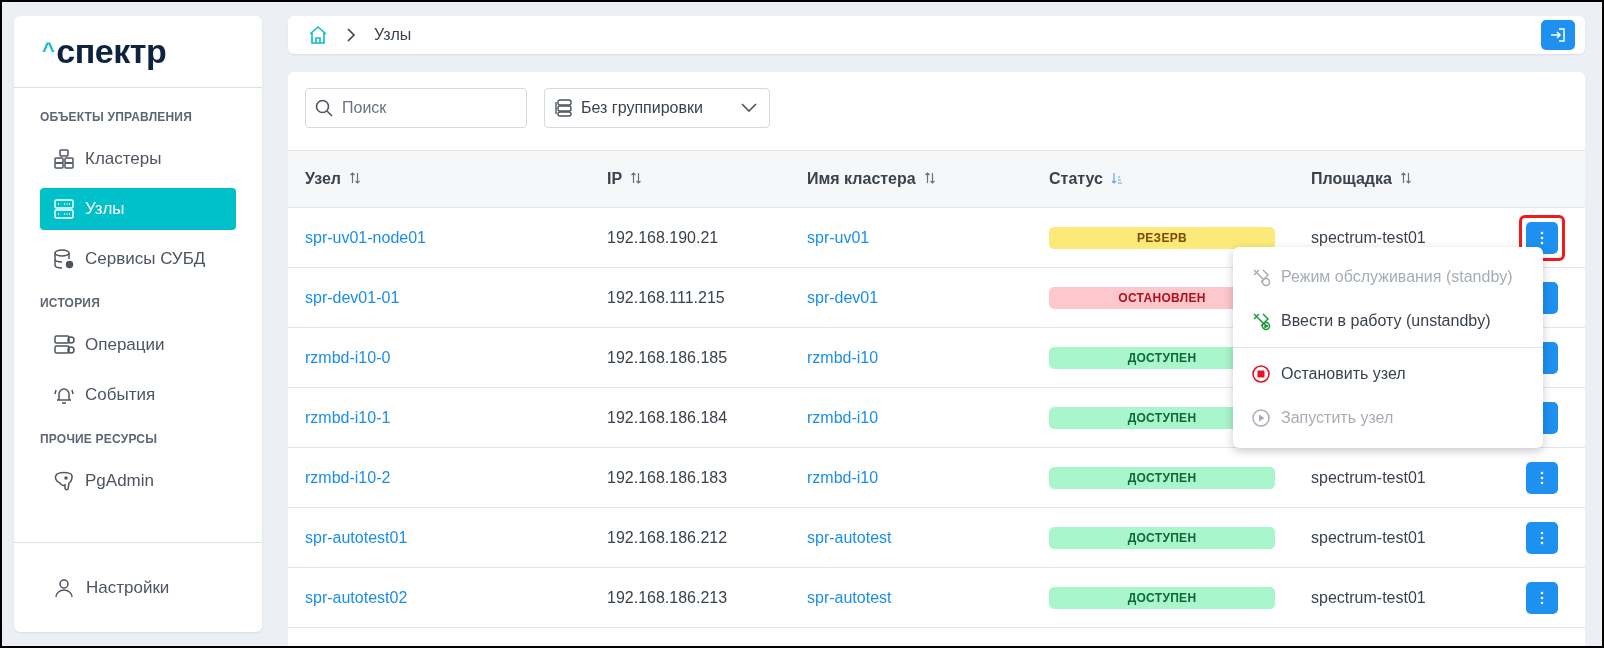 This screenshot has height=648, width=1604. I want to click on sidebar-item: PgAdmin, so click(138, 481).